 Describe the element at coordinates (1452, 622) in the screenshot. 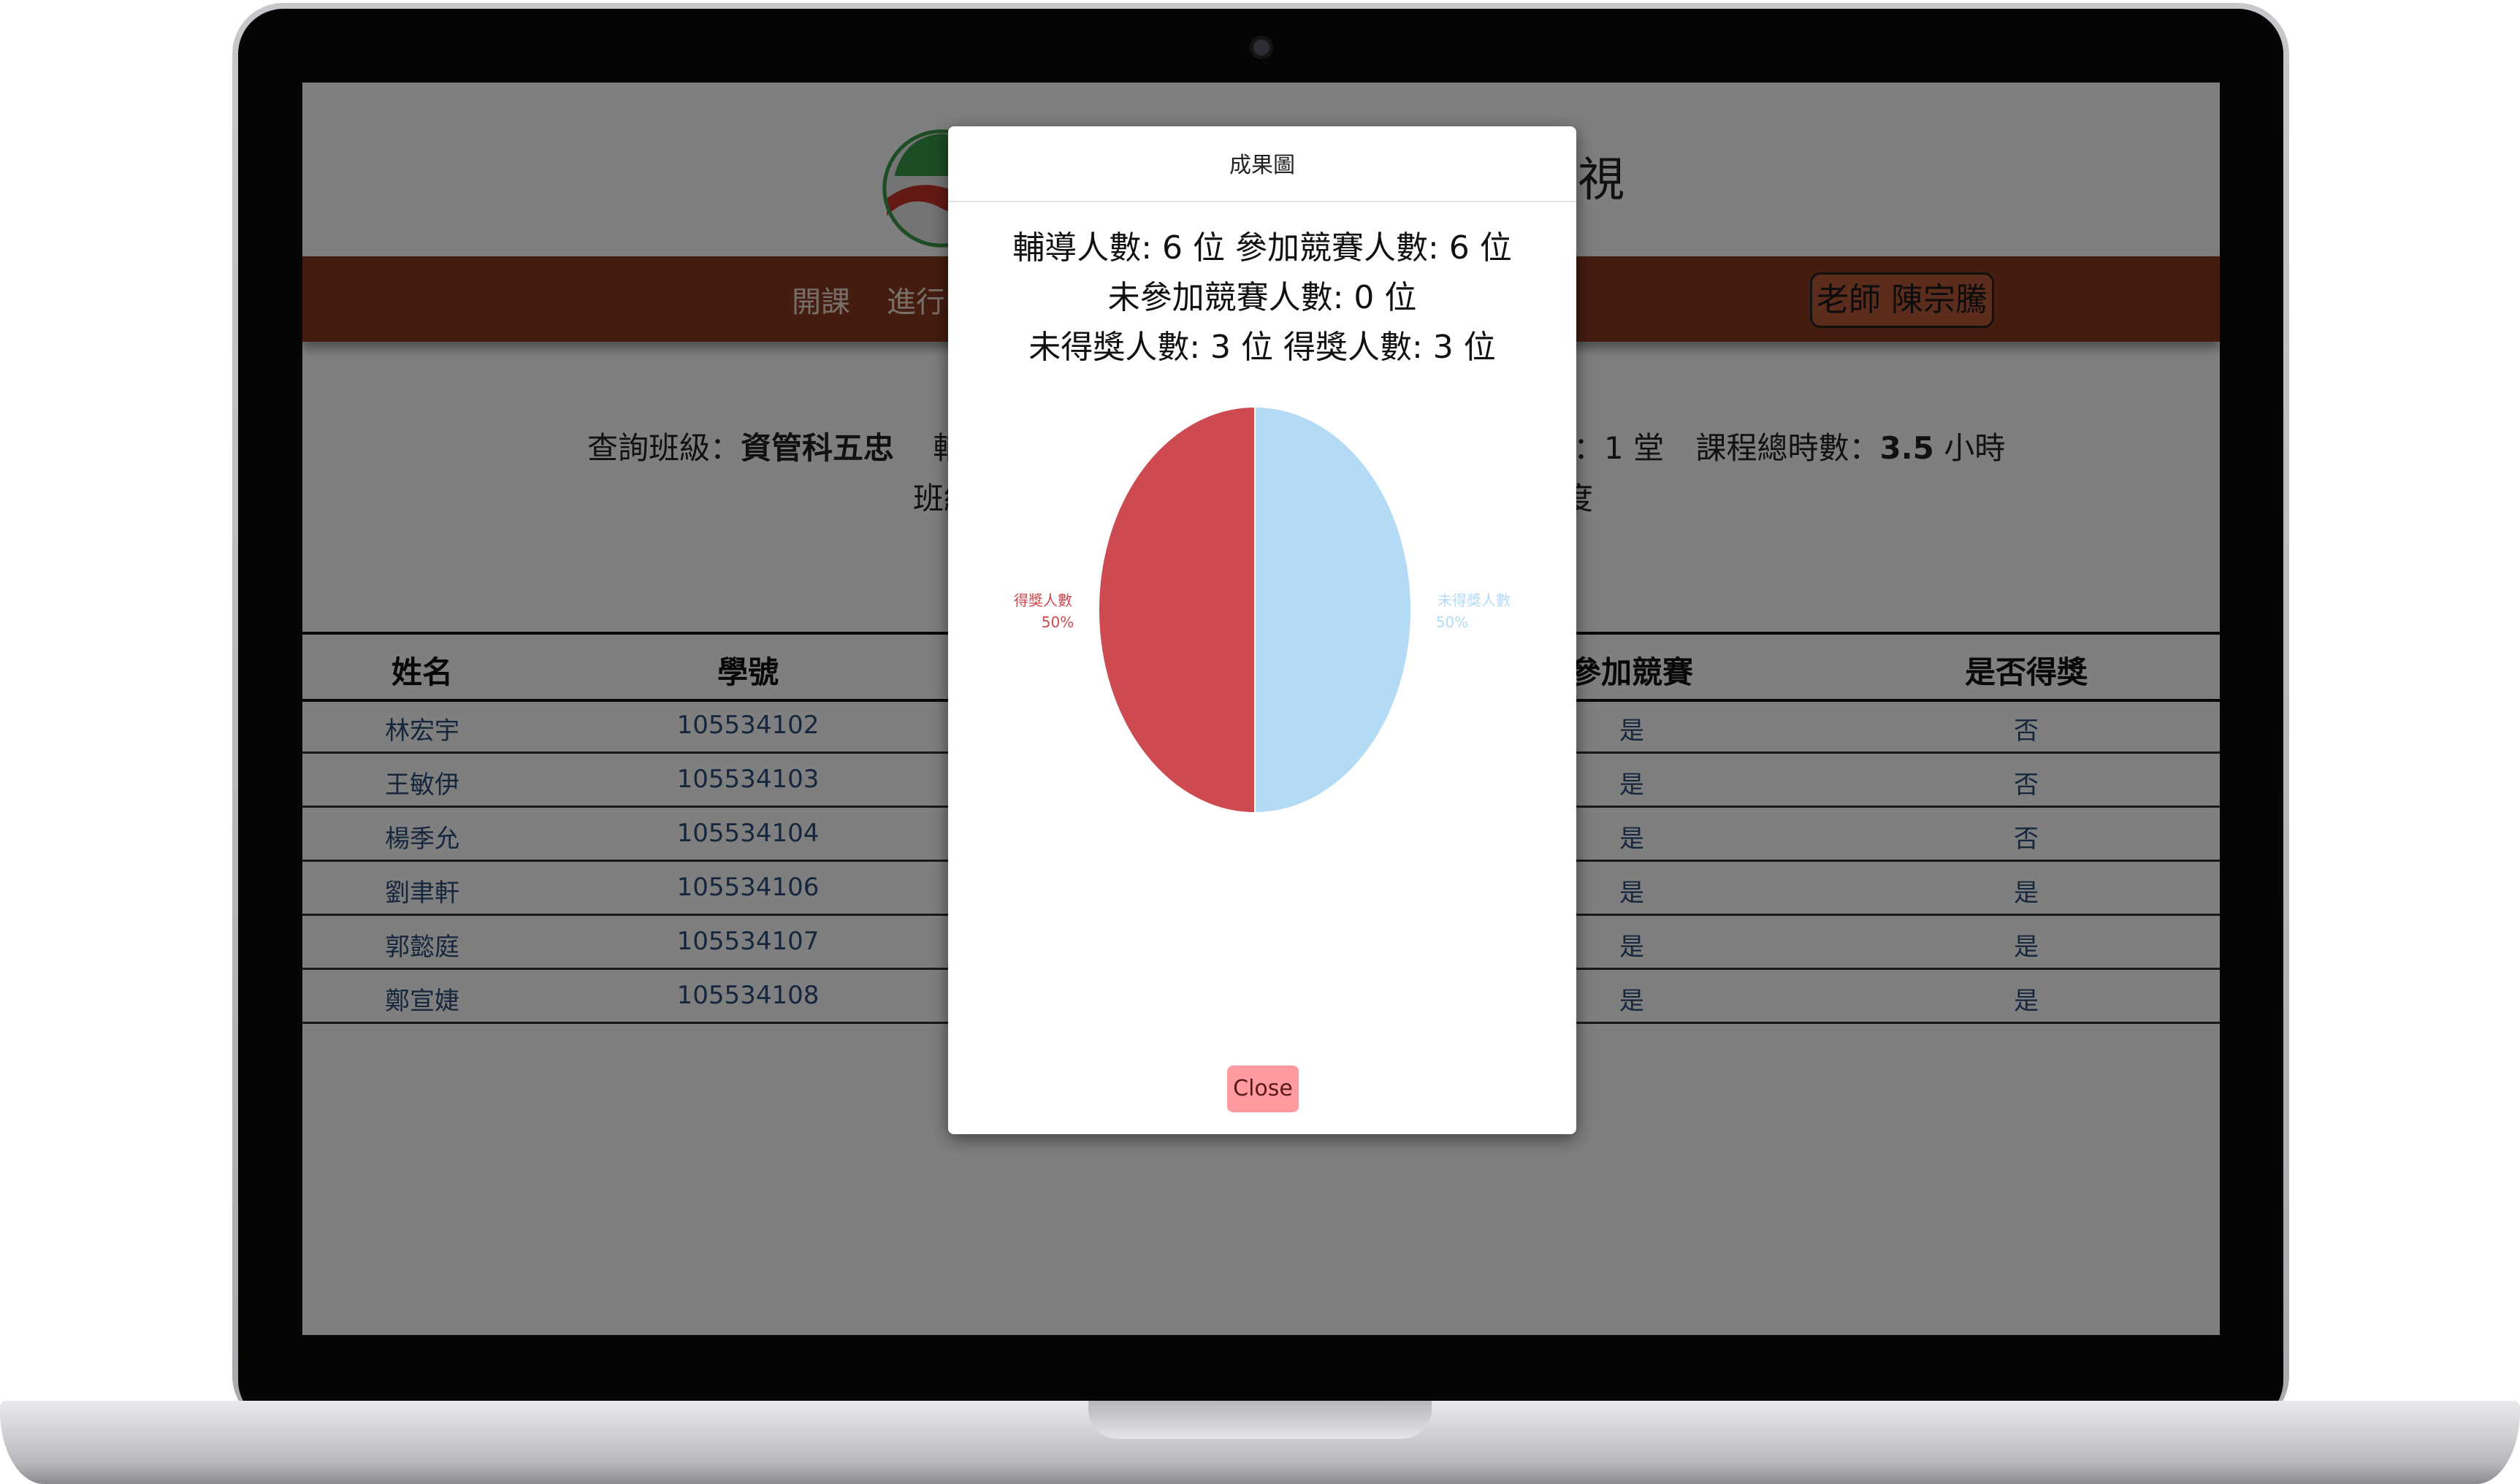

I see `pie-percent-1: 50%` at that location.